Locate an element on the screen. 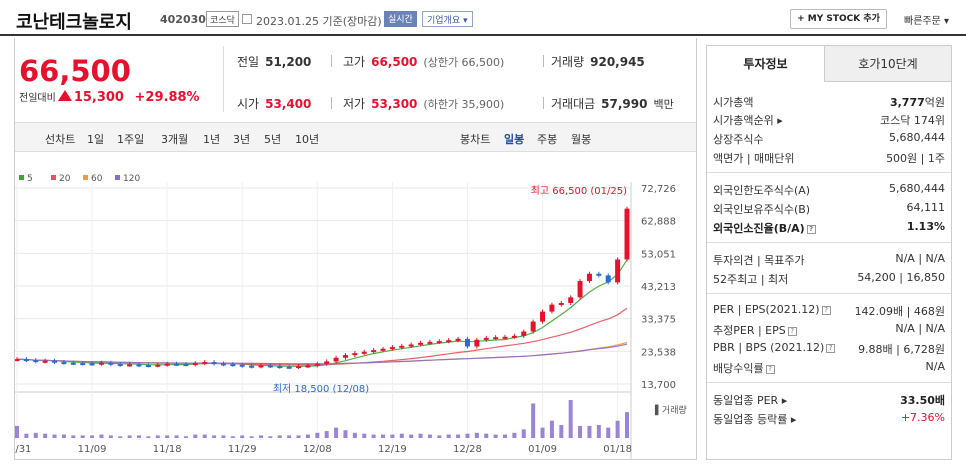  tab-1w: 1주일 is located at coordinates (130, 139).